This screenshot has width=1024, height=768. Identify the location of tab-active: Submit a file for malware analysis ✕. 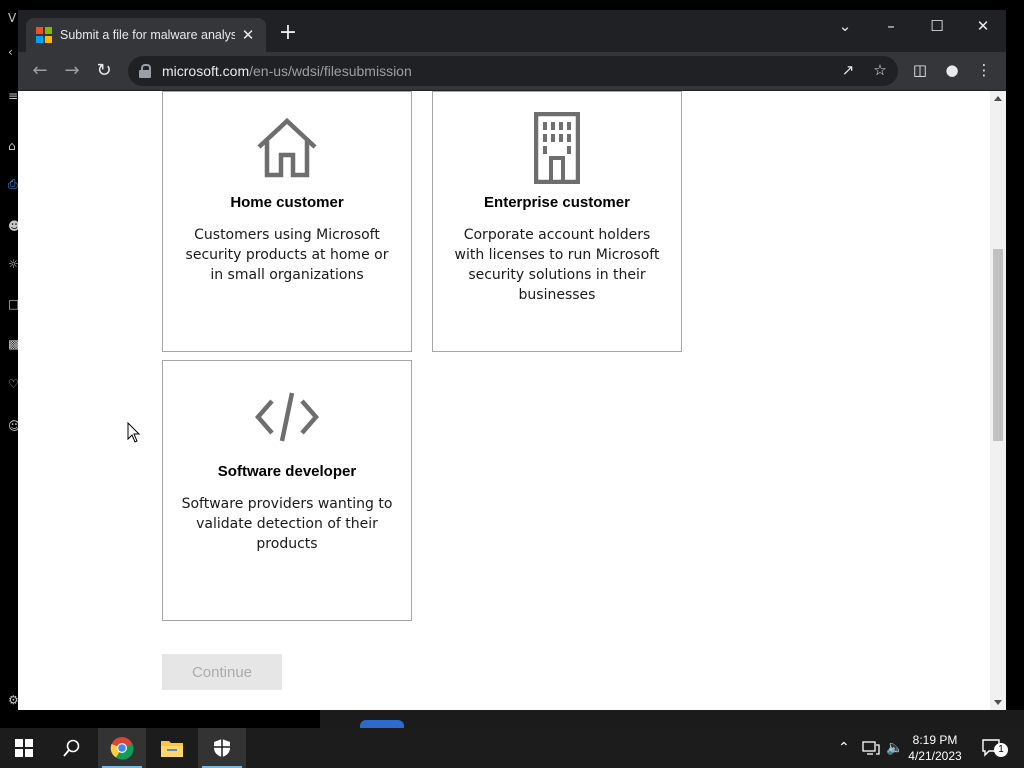
(146, 35).